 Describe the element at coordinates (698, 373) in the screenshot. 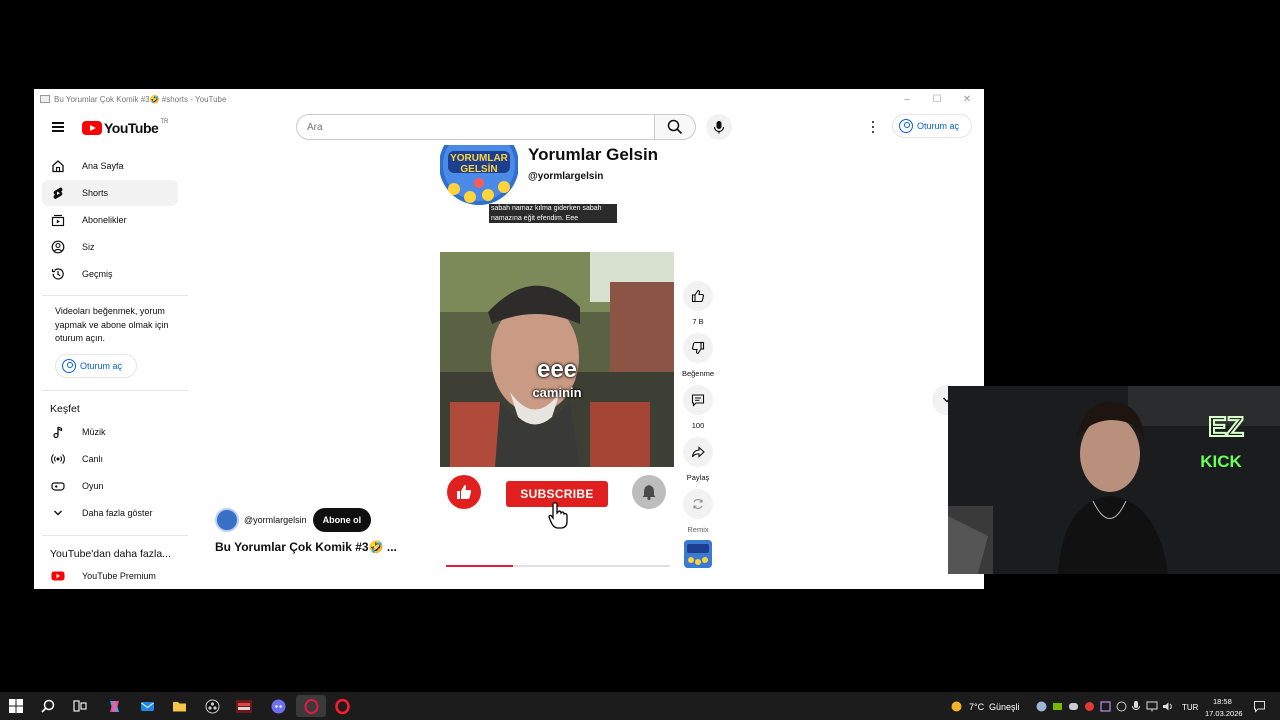

I see `dislike-label: Beğenme` at that location.